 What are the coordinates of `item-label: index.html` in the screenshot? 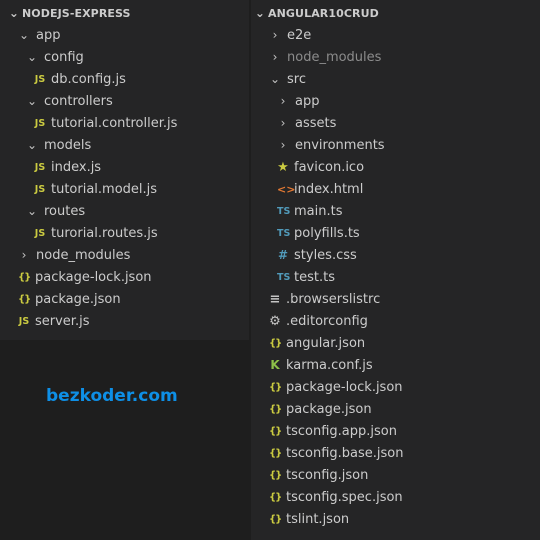 It's located at (329, 189).